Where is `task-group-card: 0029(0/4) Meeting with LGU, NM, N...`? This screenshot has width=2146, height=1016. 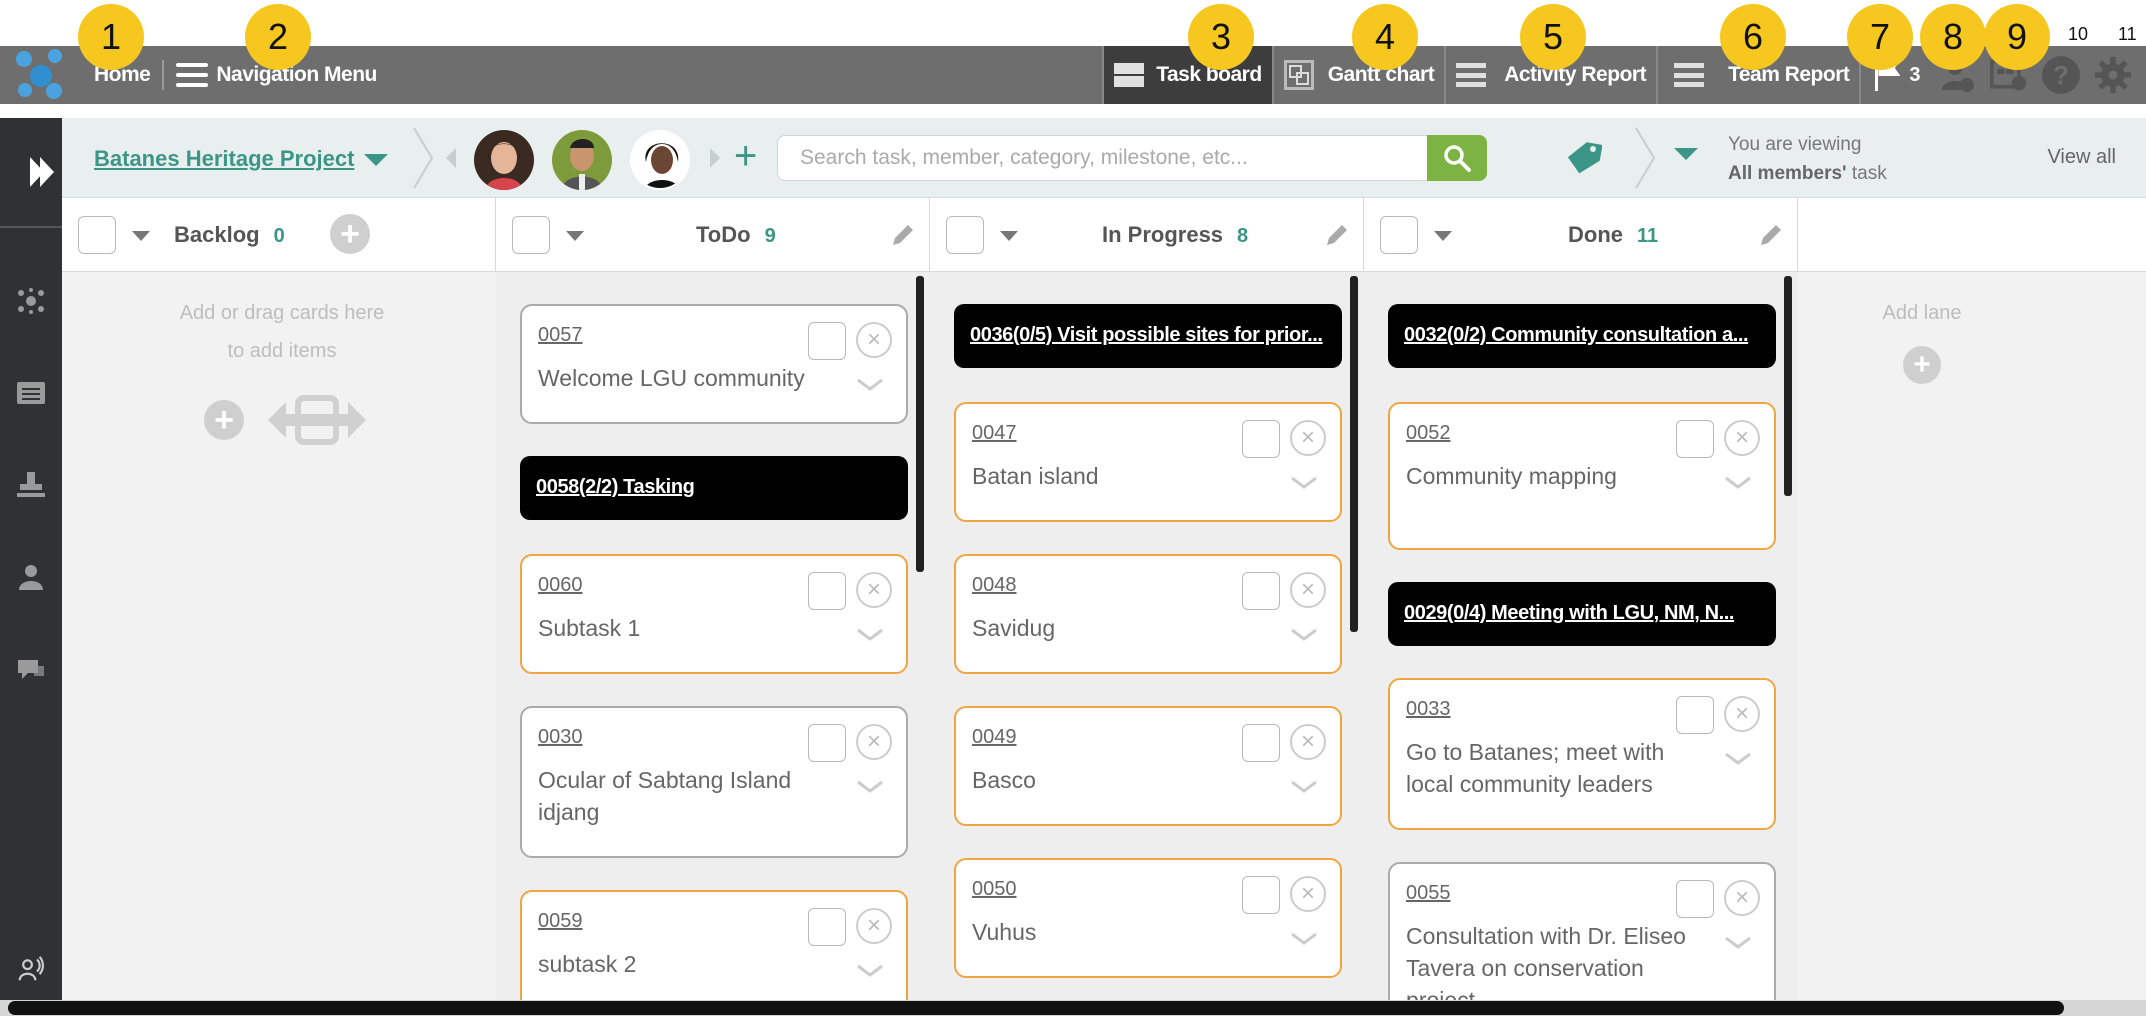
task-group-card: 0029(0/4) Meeting with LGU, NM, N... is located at coordinates (1582, 614).